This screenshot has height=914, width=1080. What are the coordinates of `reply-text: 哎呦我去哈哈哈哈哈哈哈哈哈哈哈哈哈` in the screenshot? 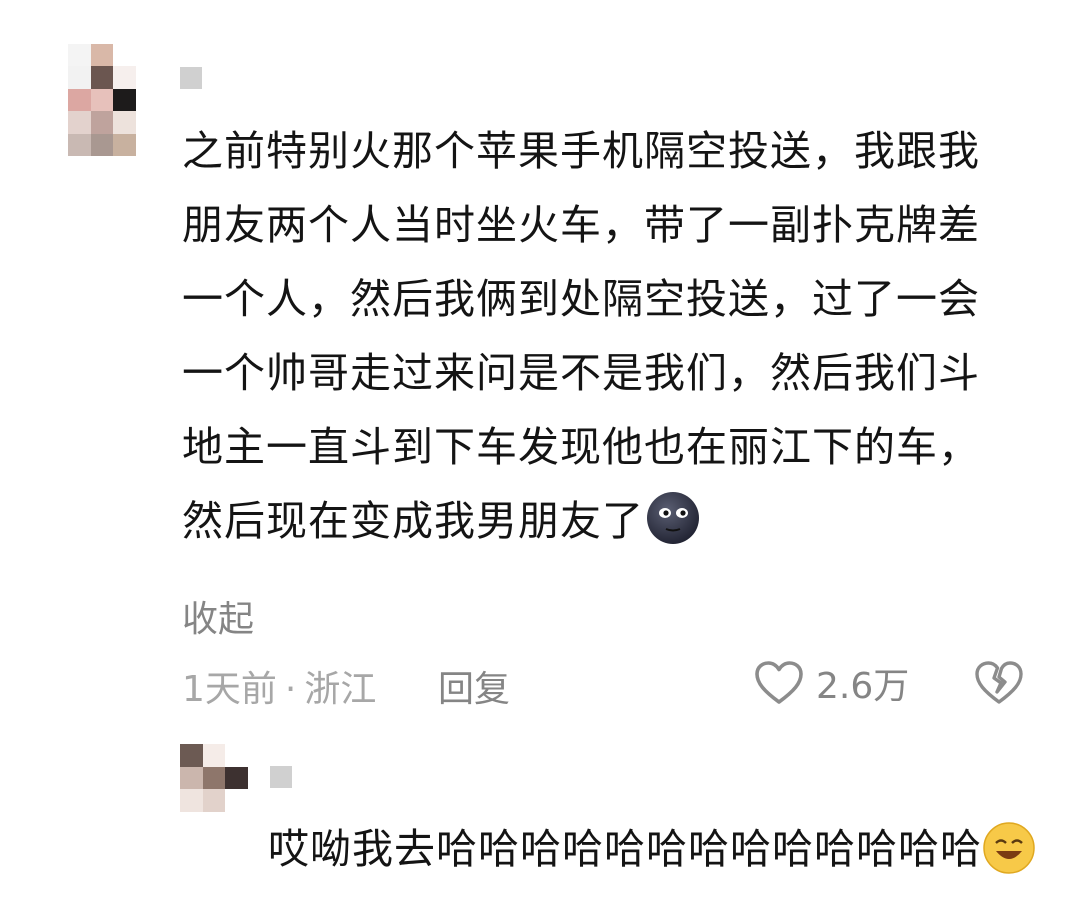 It's located at (668, 849).